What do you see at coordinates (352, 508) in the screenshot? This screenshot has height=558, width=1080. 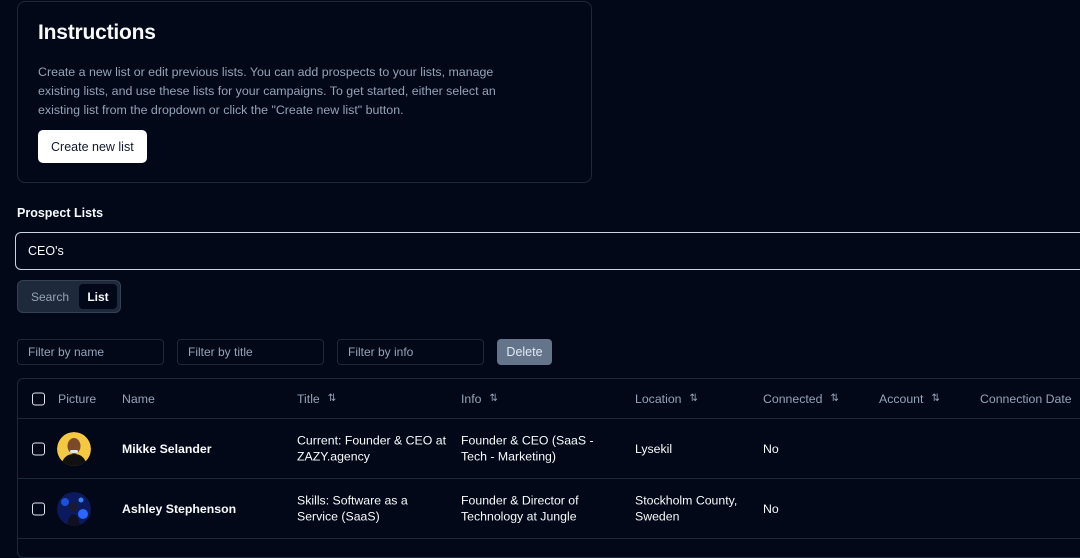 I see `prospect-title: Skills: Software as a Service (SaaS)` at bounding box center [352, 508].